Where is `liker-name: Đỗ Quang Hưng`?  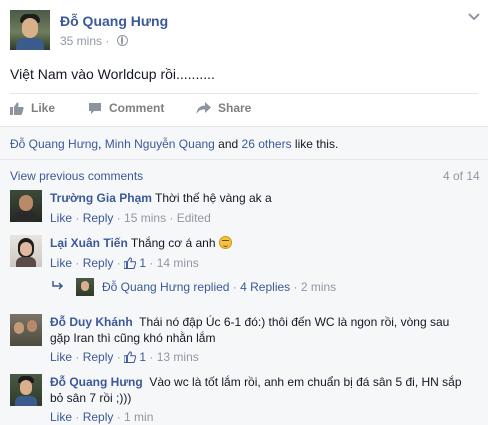 liker-name: Đỗ Quang Hưng is located at coordinates (54, 144).